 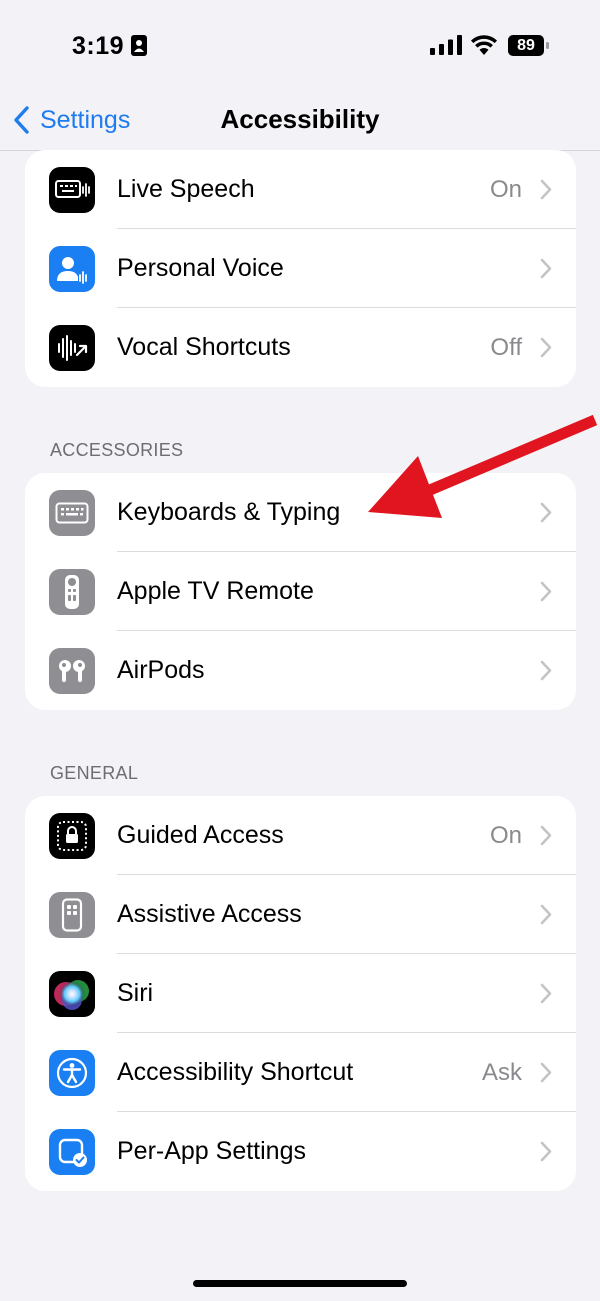 What do you see at coordinates (72, 190) in the screenshot?
I see `keyboard-waveform-icon` at bounding box center [72, 190].